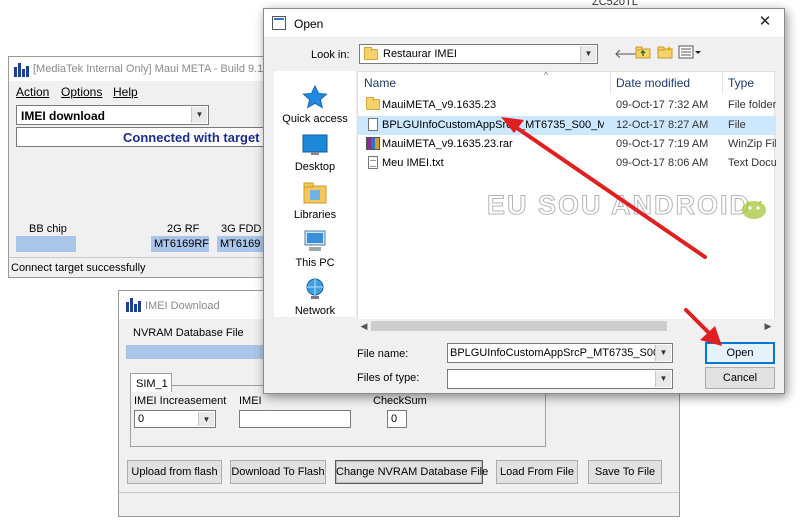 The image size is (800, 532). Describe the element at coordinates (191, 137) in the screenshot. I see `connection-status-text: Connected with target` at that location.